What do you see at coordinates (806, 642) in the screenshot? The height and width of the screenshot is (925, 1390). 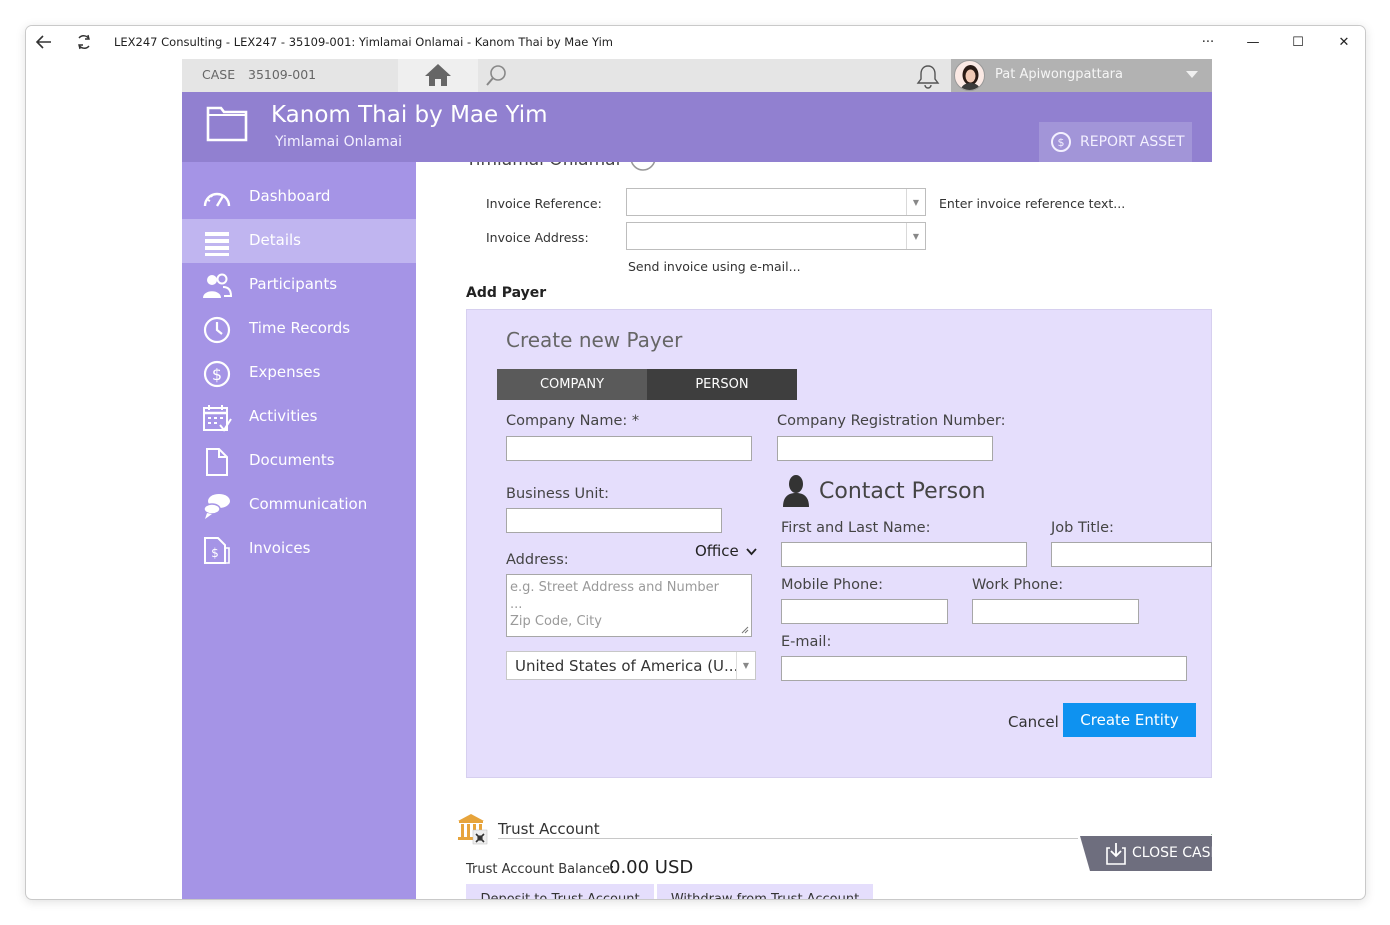 I see `email-label: E-mail:` at bounding box center [806, 642].